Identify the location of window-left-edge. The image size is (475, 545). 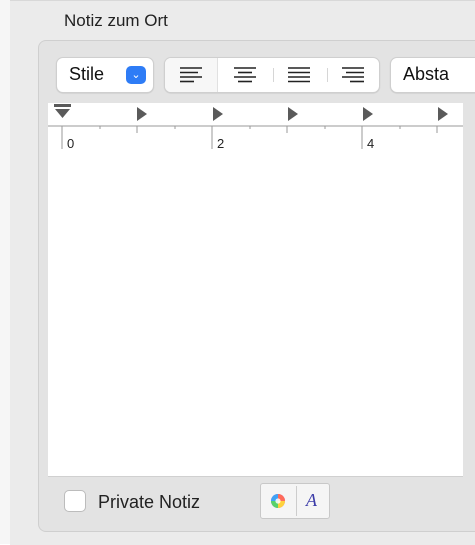
(5, 272).